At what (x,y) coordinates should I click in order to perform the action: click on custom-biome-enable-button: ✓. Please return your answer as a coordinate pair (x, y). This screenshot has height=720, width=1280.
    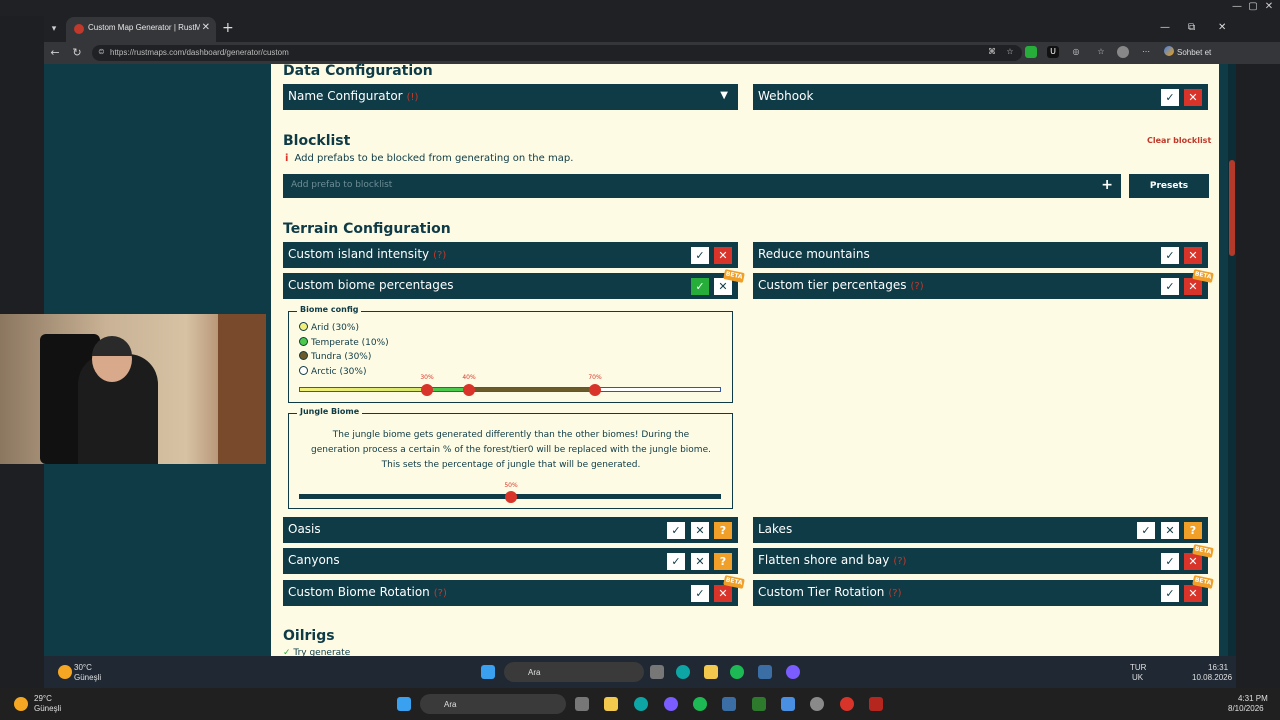
    Looking at the image, I should click on (700, 286).